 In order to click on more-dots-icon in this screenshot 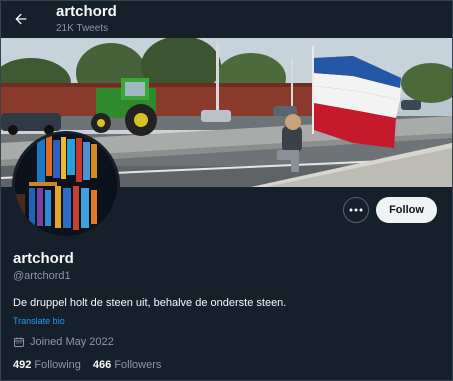, I will do `click(356, 210)`.